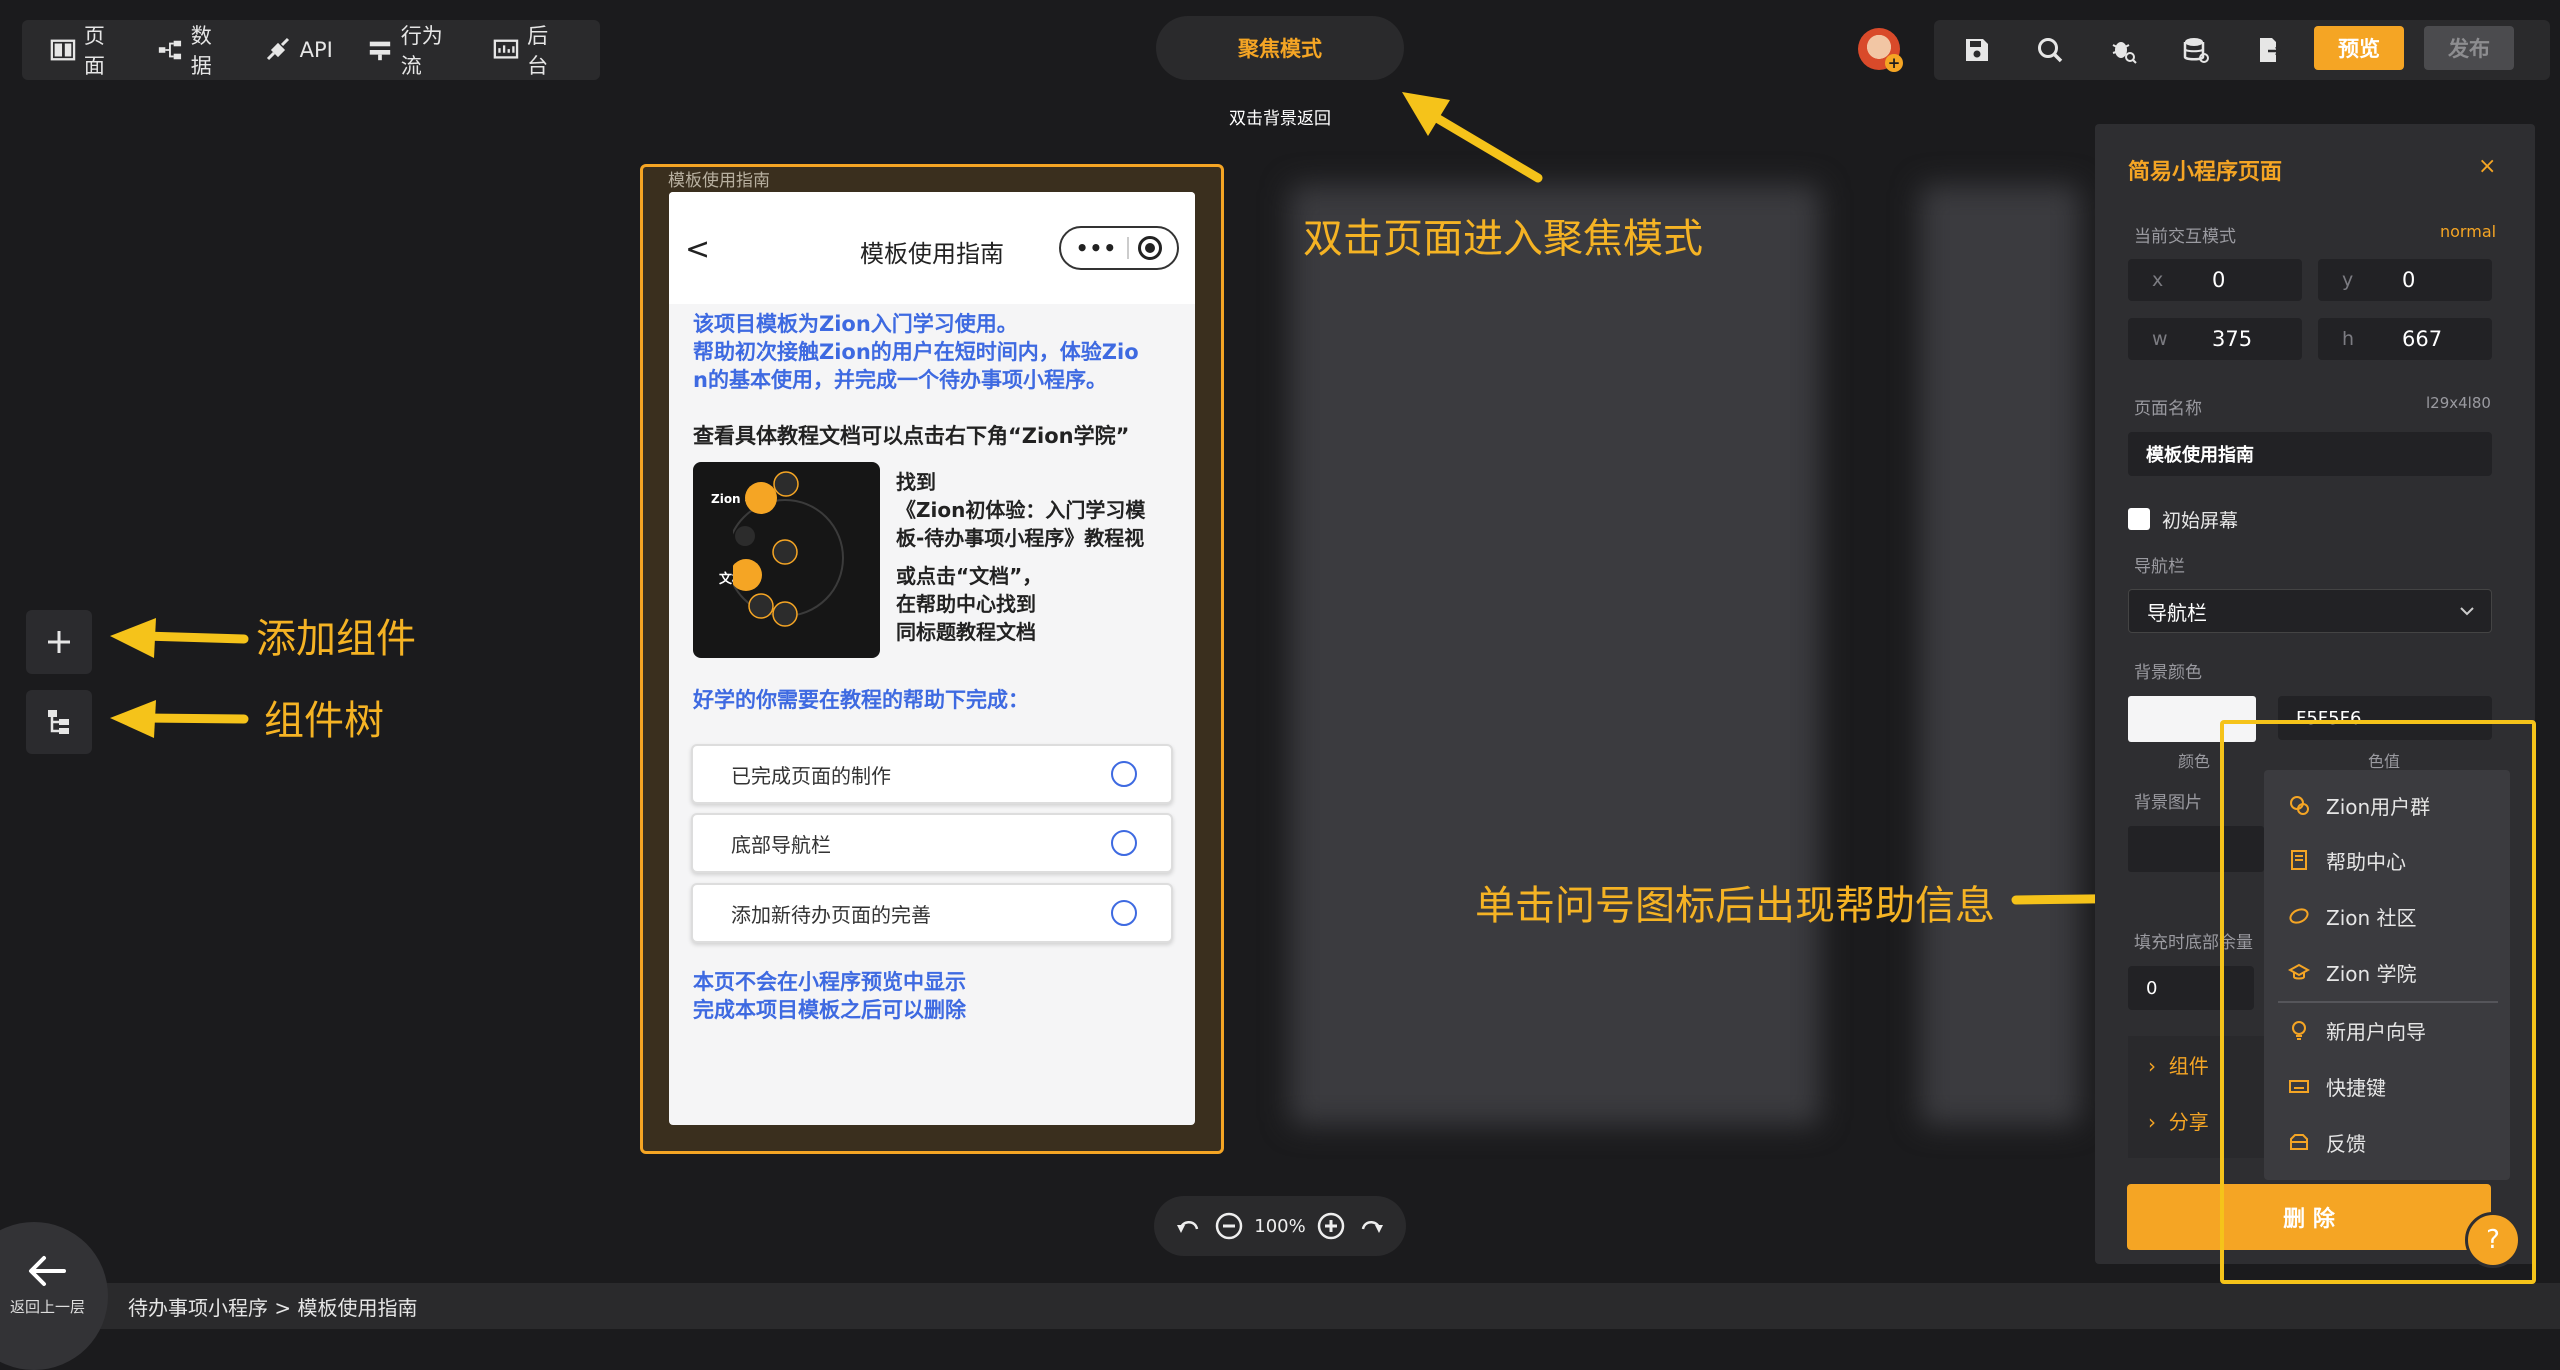 This screenshot has width=2560, height=1370. Describe the element at coordinates (1096, 248) in the screenshot. I see `more-icon: •••` at that location.